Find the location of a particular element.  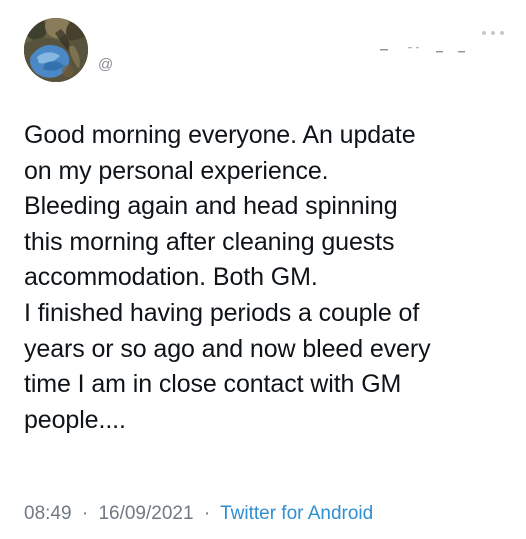

tweet-source-link: Twitter for Android is located at coordinates (296, 513).